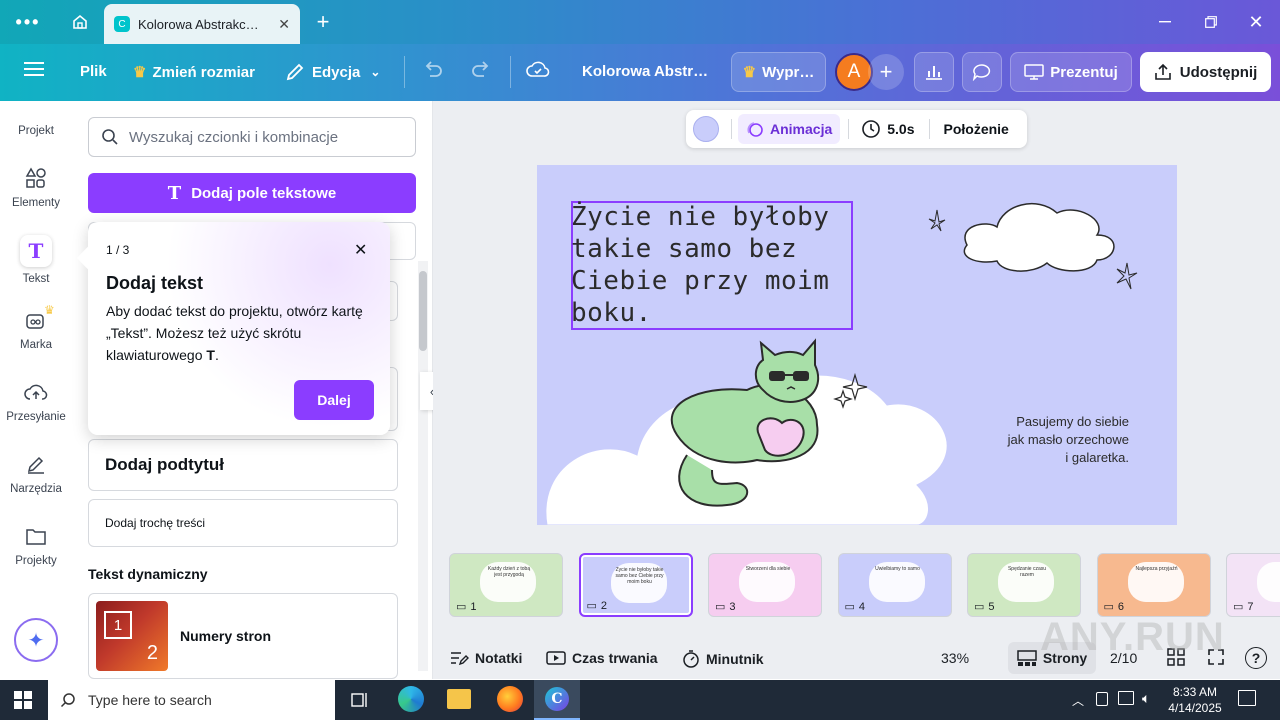 The image size is (1280, 720). I want to click on undo-icon, so click(433, 70).